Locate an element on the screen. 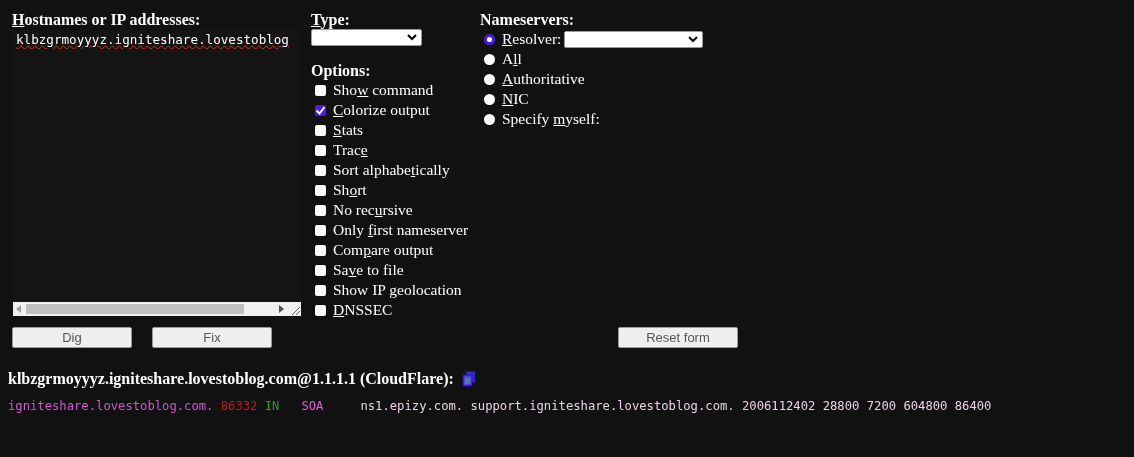 Image resolution: width=1134 pixels, height=457 pixels. option-label: No recursive is located at coordinates (373, 210).